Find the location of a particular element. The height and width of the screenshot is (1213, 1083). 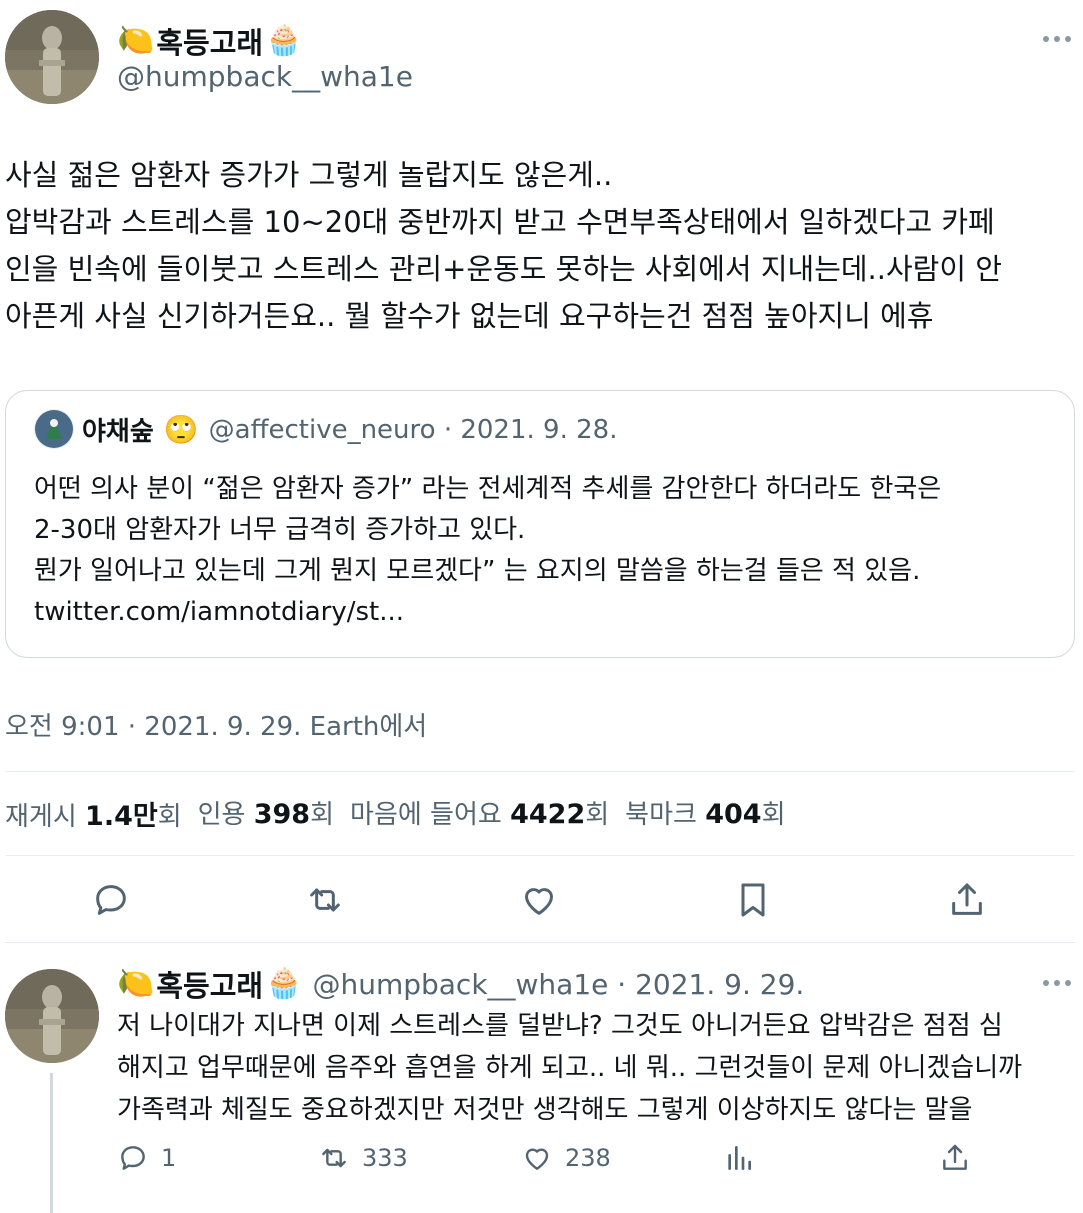

author-handle-row: @humpback__wha1e is located at coordinates (265, 76).